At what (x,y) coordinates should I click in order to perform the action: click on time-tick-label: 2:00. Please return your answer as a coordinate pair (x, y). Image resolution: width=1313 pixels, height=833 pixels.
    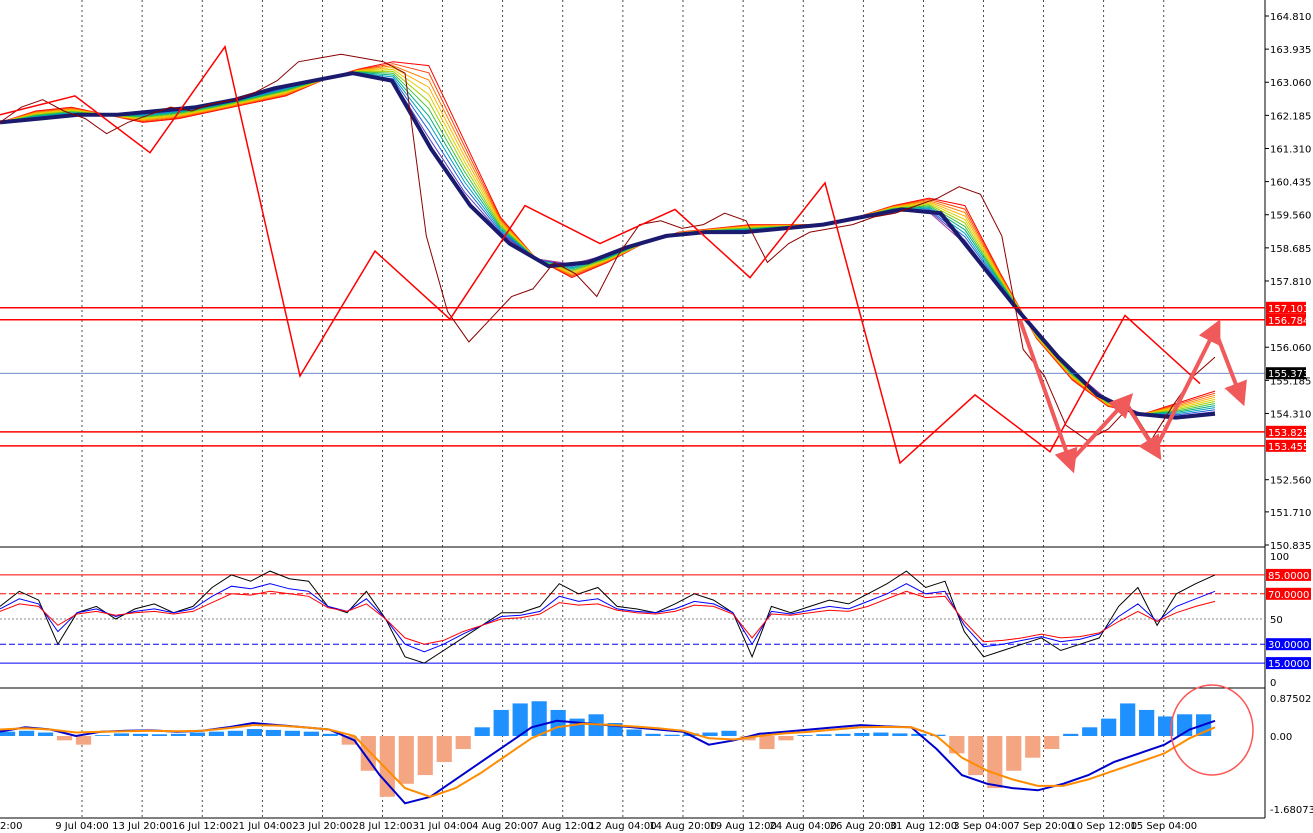
    Looking at the image, I should click on (11, 826).